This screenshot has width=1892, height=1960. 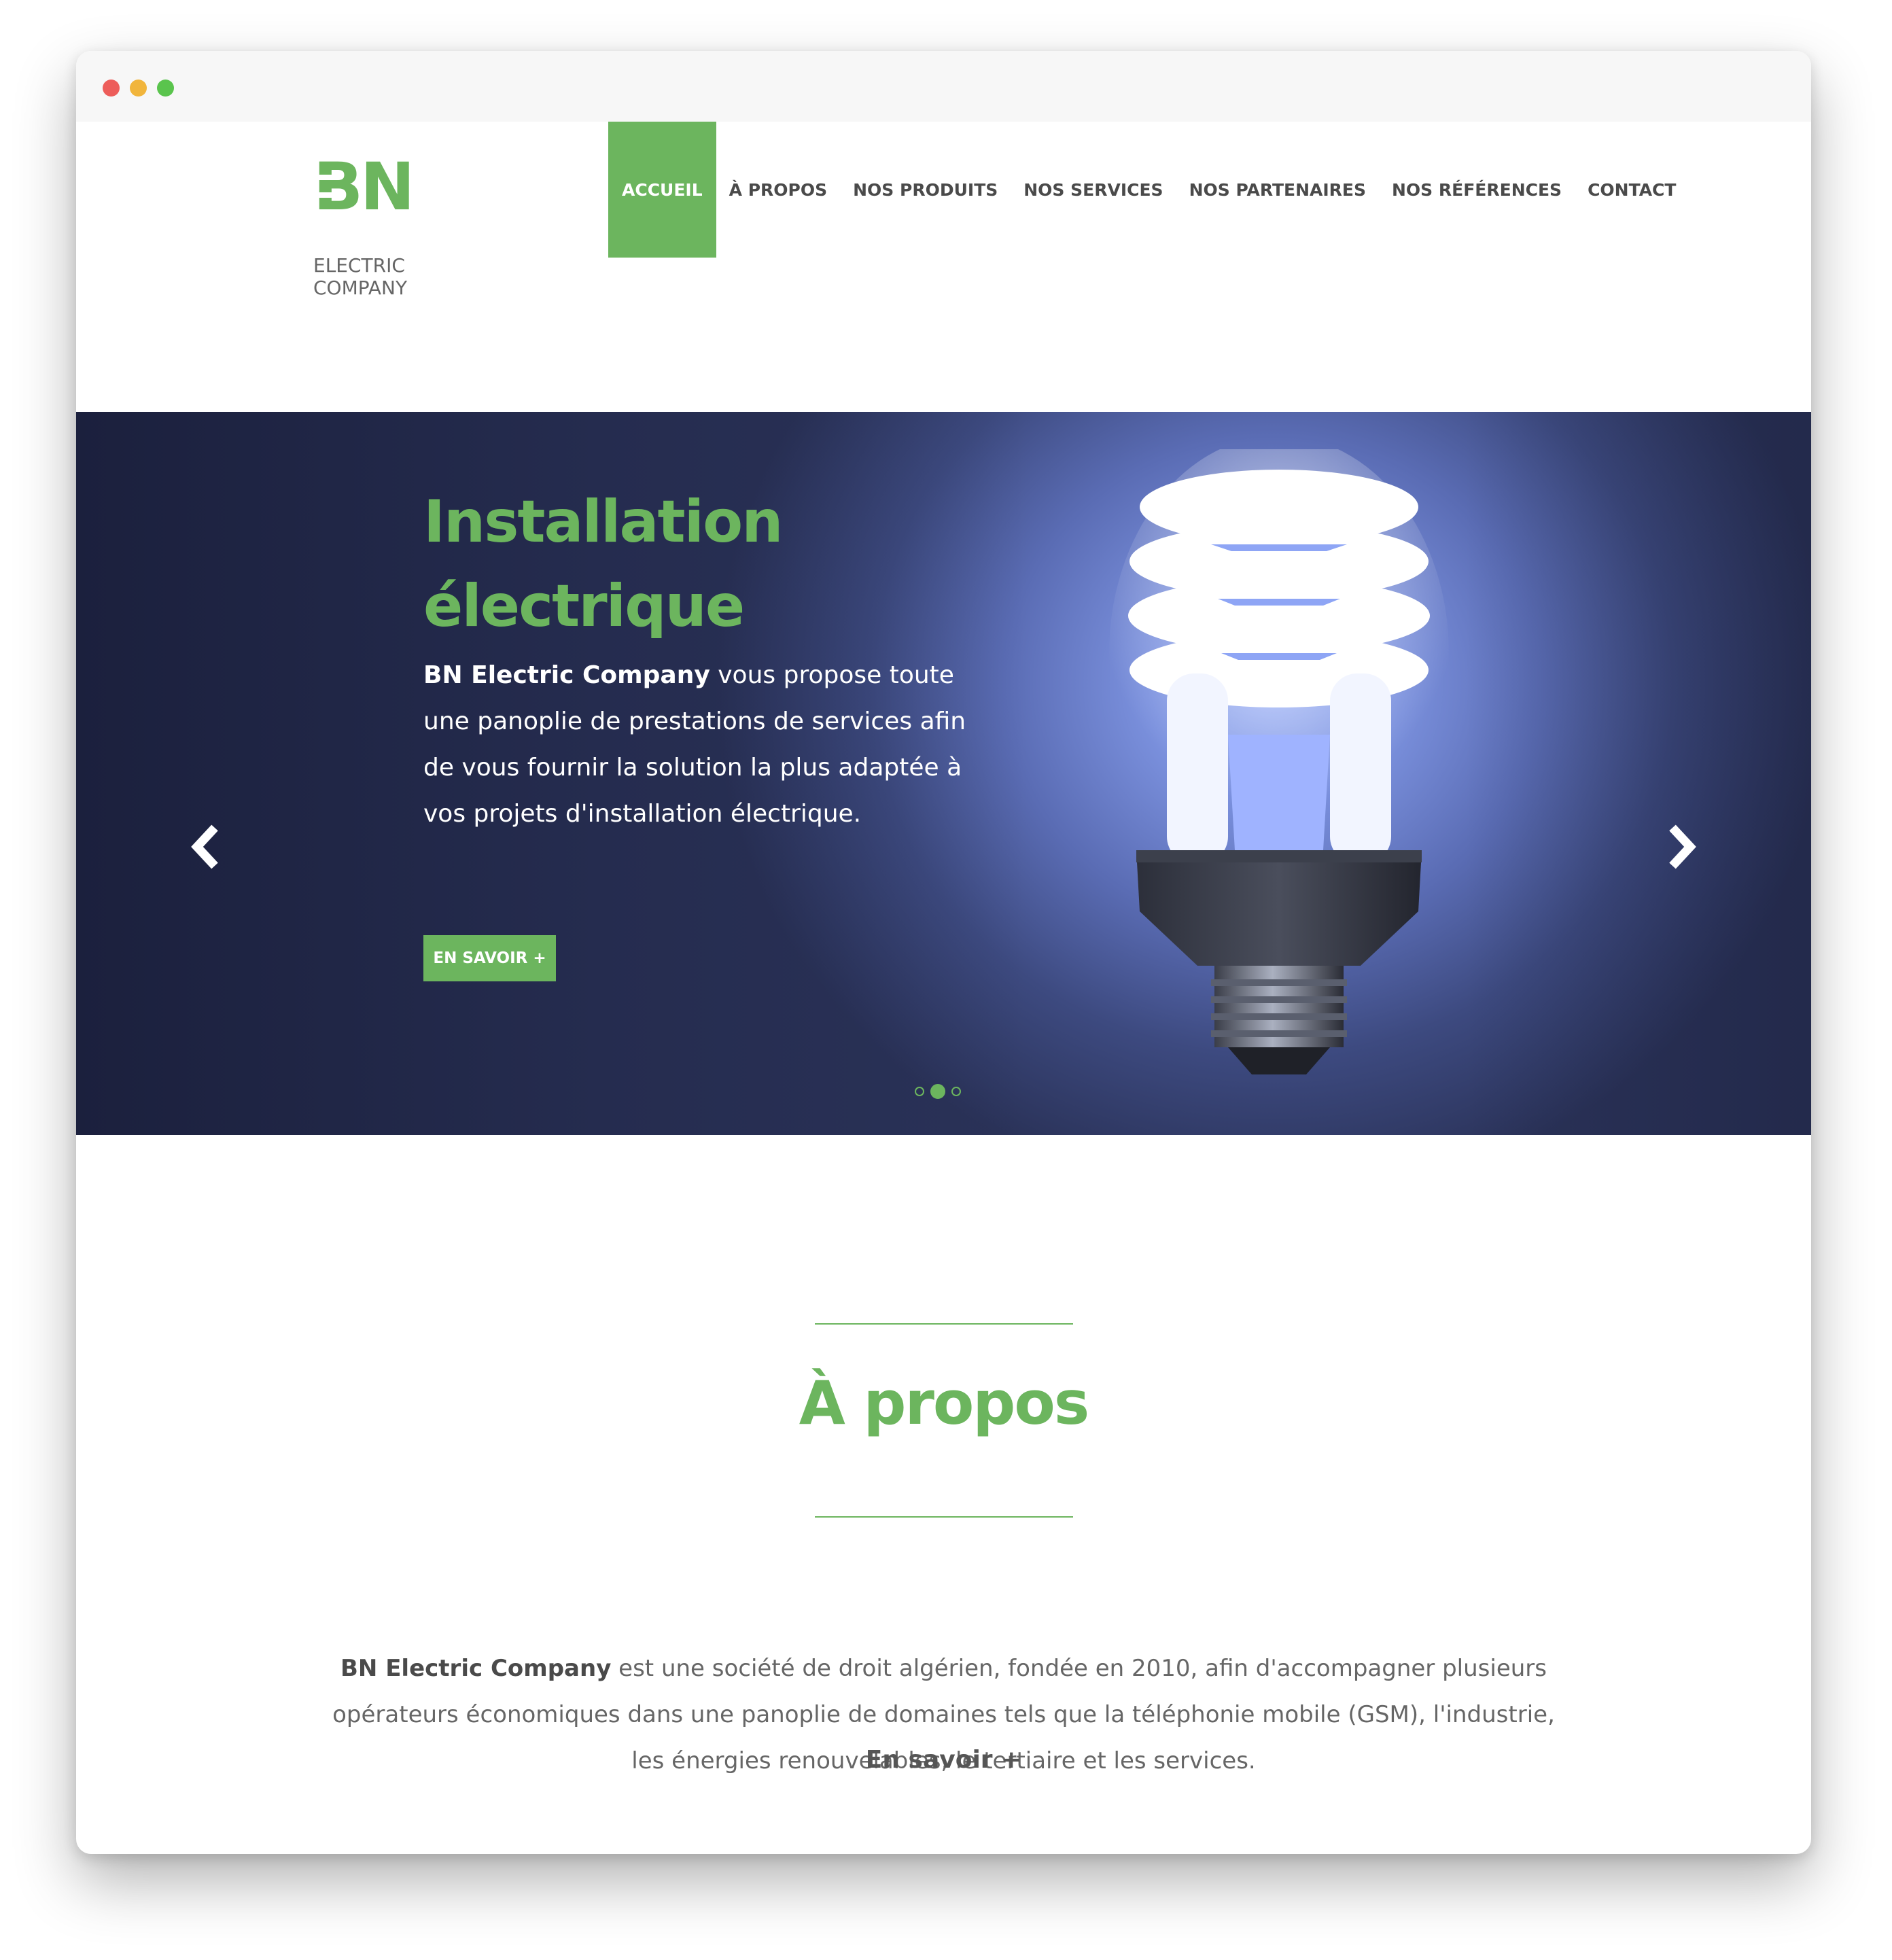 What do you see at coordinates (944, 1517) in the screenshot?
I see `section-divider-bottom` at bounding box center [944, 1517].